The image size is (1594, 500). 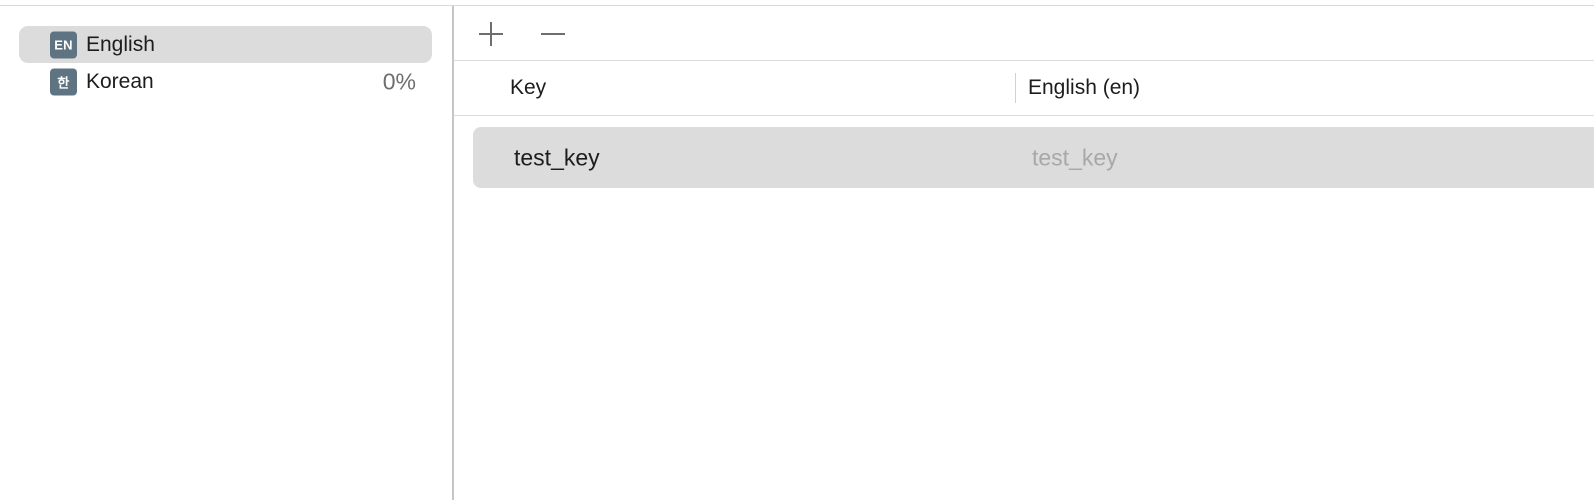 I want to click on add-key-button, so click(x=491, y=34).